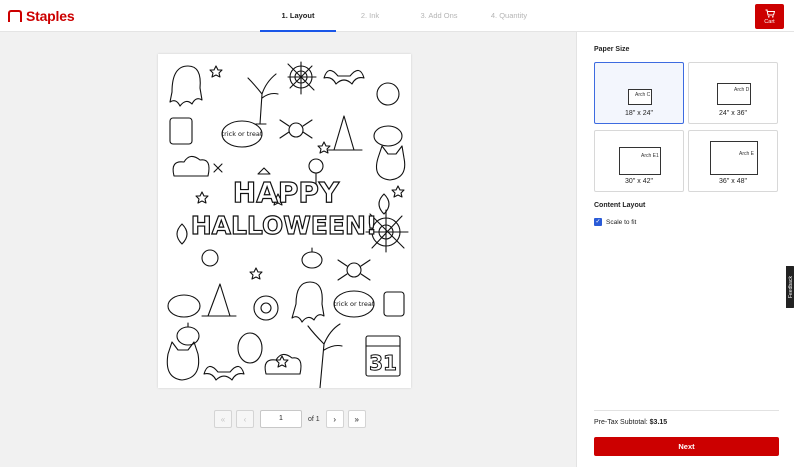  Describe the element at coordinates (620, 205) in the screenshot. I see `content-layout-title: Content Layout` at that location.